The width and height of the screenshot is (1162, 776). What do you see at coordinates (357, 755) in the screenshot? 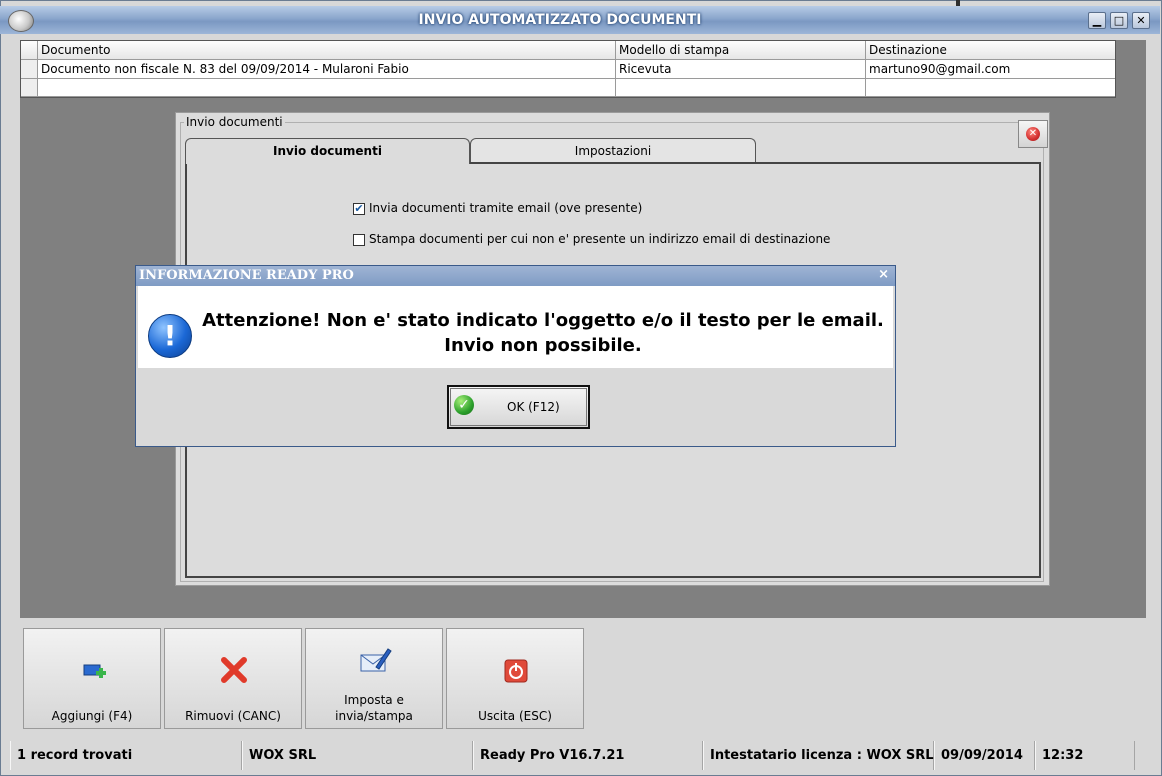
I see `status-company: WOX SRL` at bounding box center [357, 755].